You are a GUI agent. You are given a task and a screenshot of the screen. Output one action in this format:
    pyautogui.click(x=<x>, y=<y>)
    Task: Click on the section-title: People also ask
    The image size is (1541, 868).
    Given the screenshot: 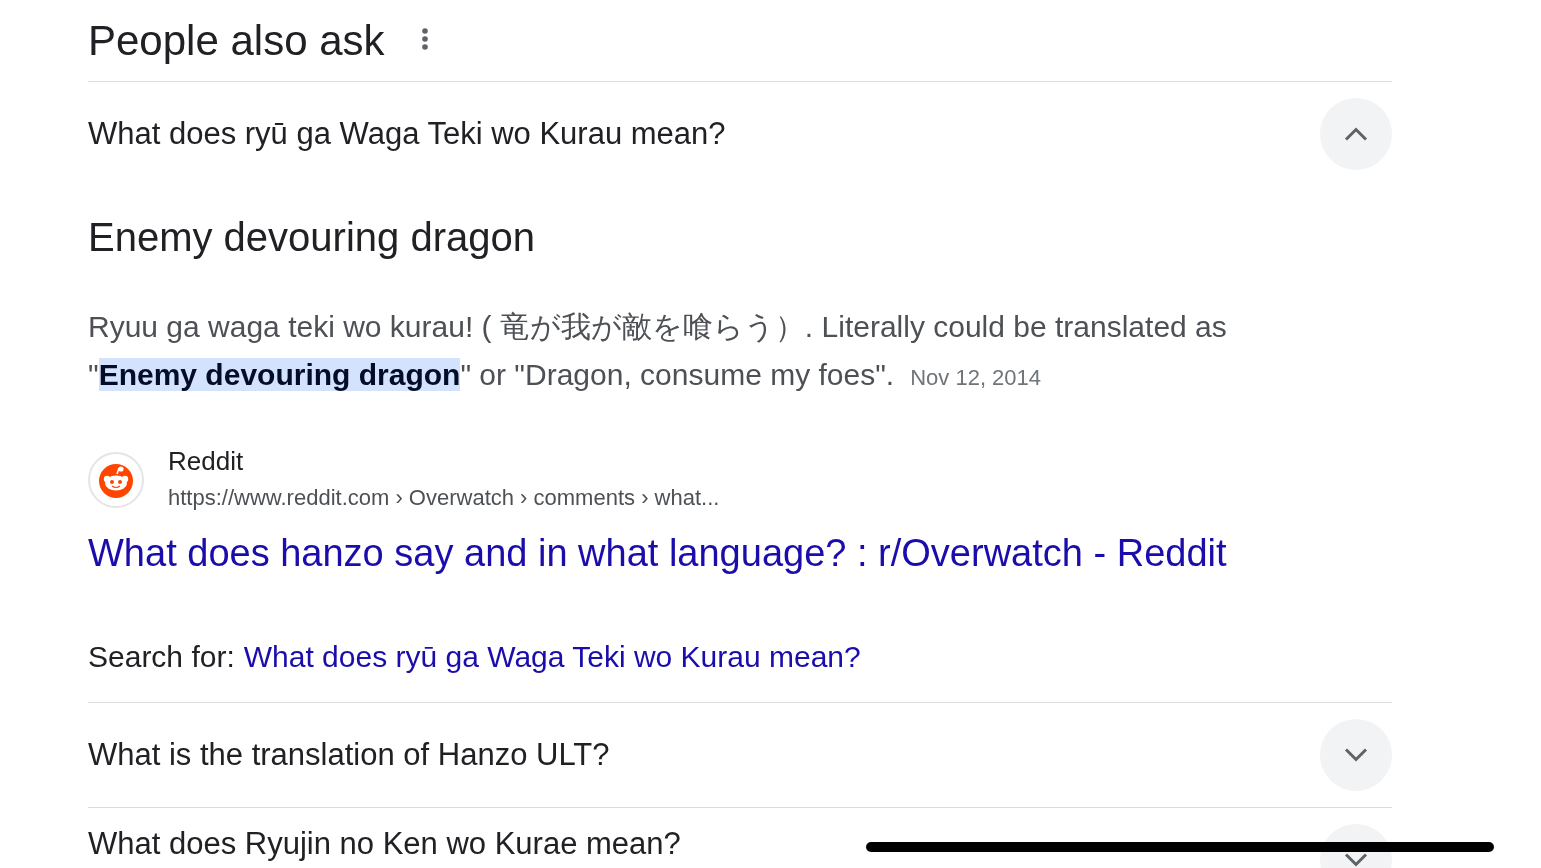 What is the action you would take?
    pyautogui.click(x=236, y=40)
    